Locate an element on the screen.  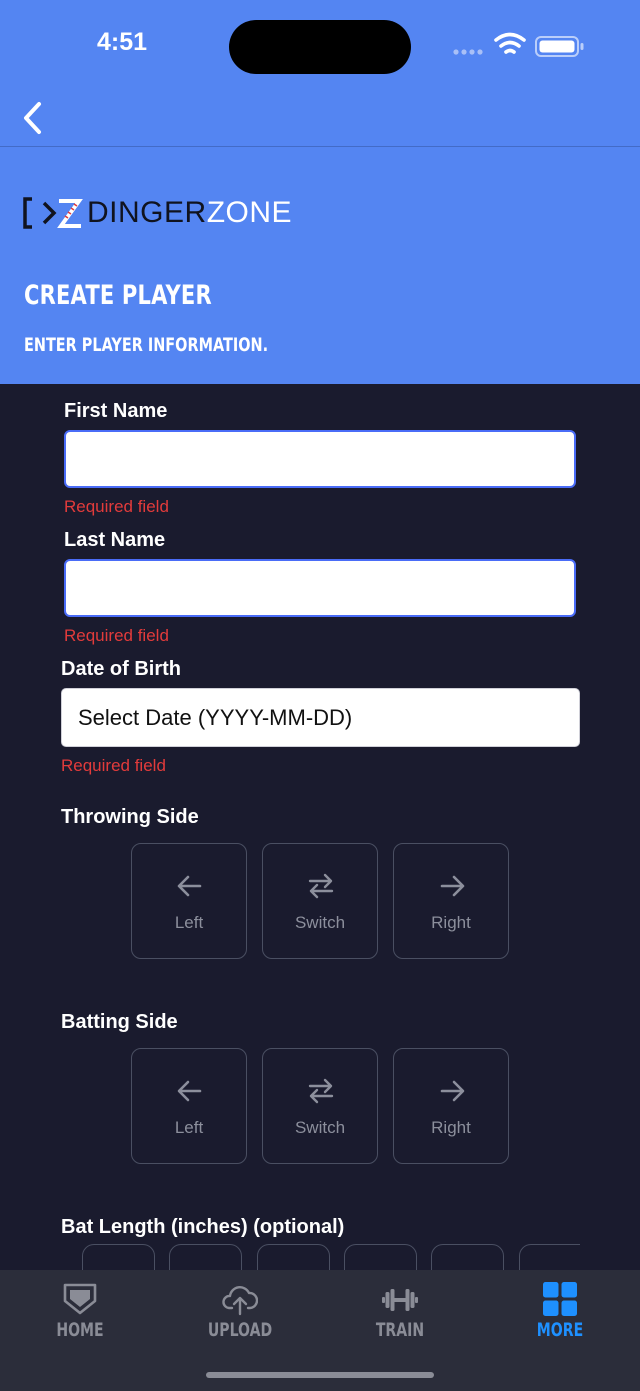
status-icons is located at coordinates (518, 44).